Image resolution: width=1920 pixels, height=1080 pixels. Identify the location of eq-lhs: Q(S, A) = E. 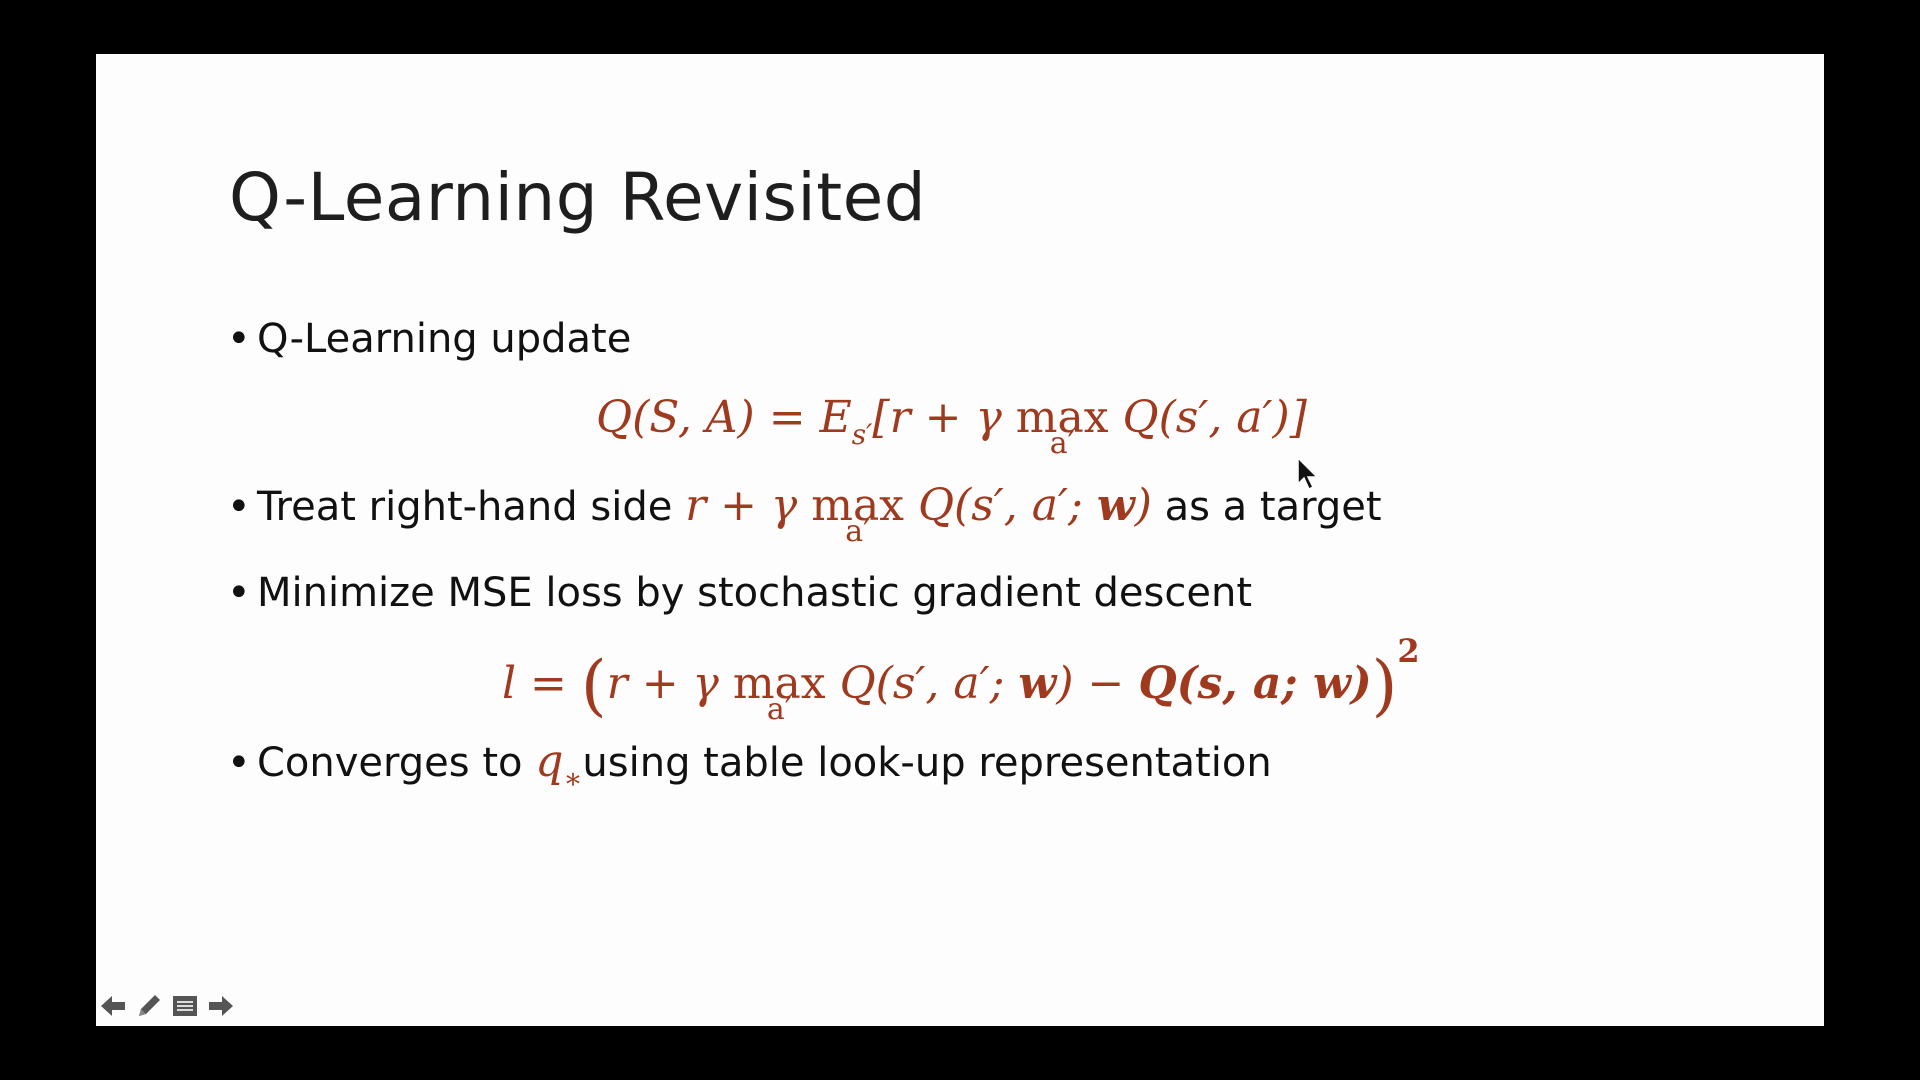
(724, 417).